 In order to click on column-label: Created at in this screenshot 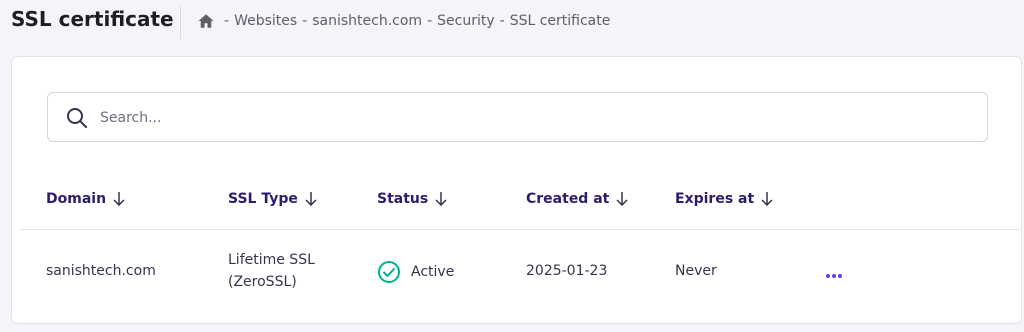, I will do `click(568, 199)`.